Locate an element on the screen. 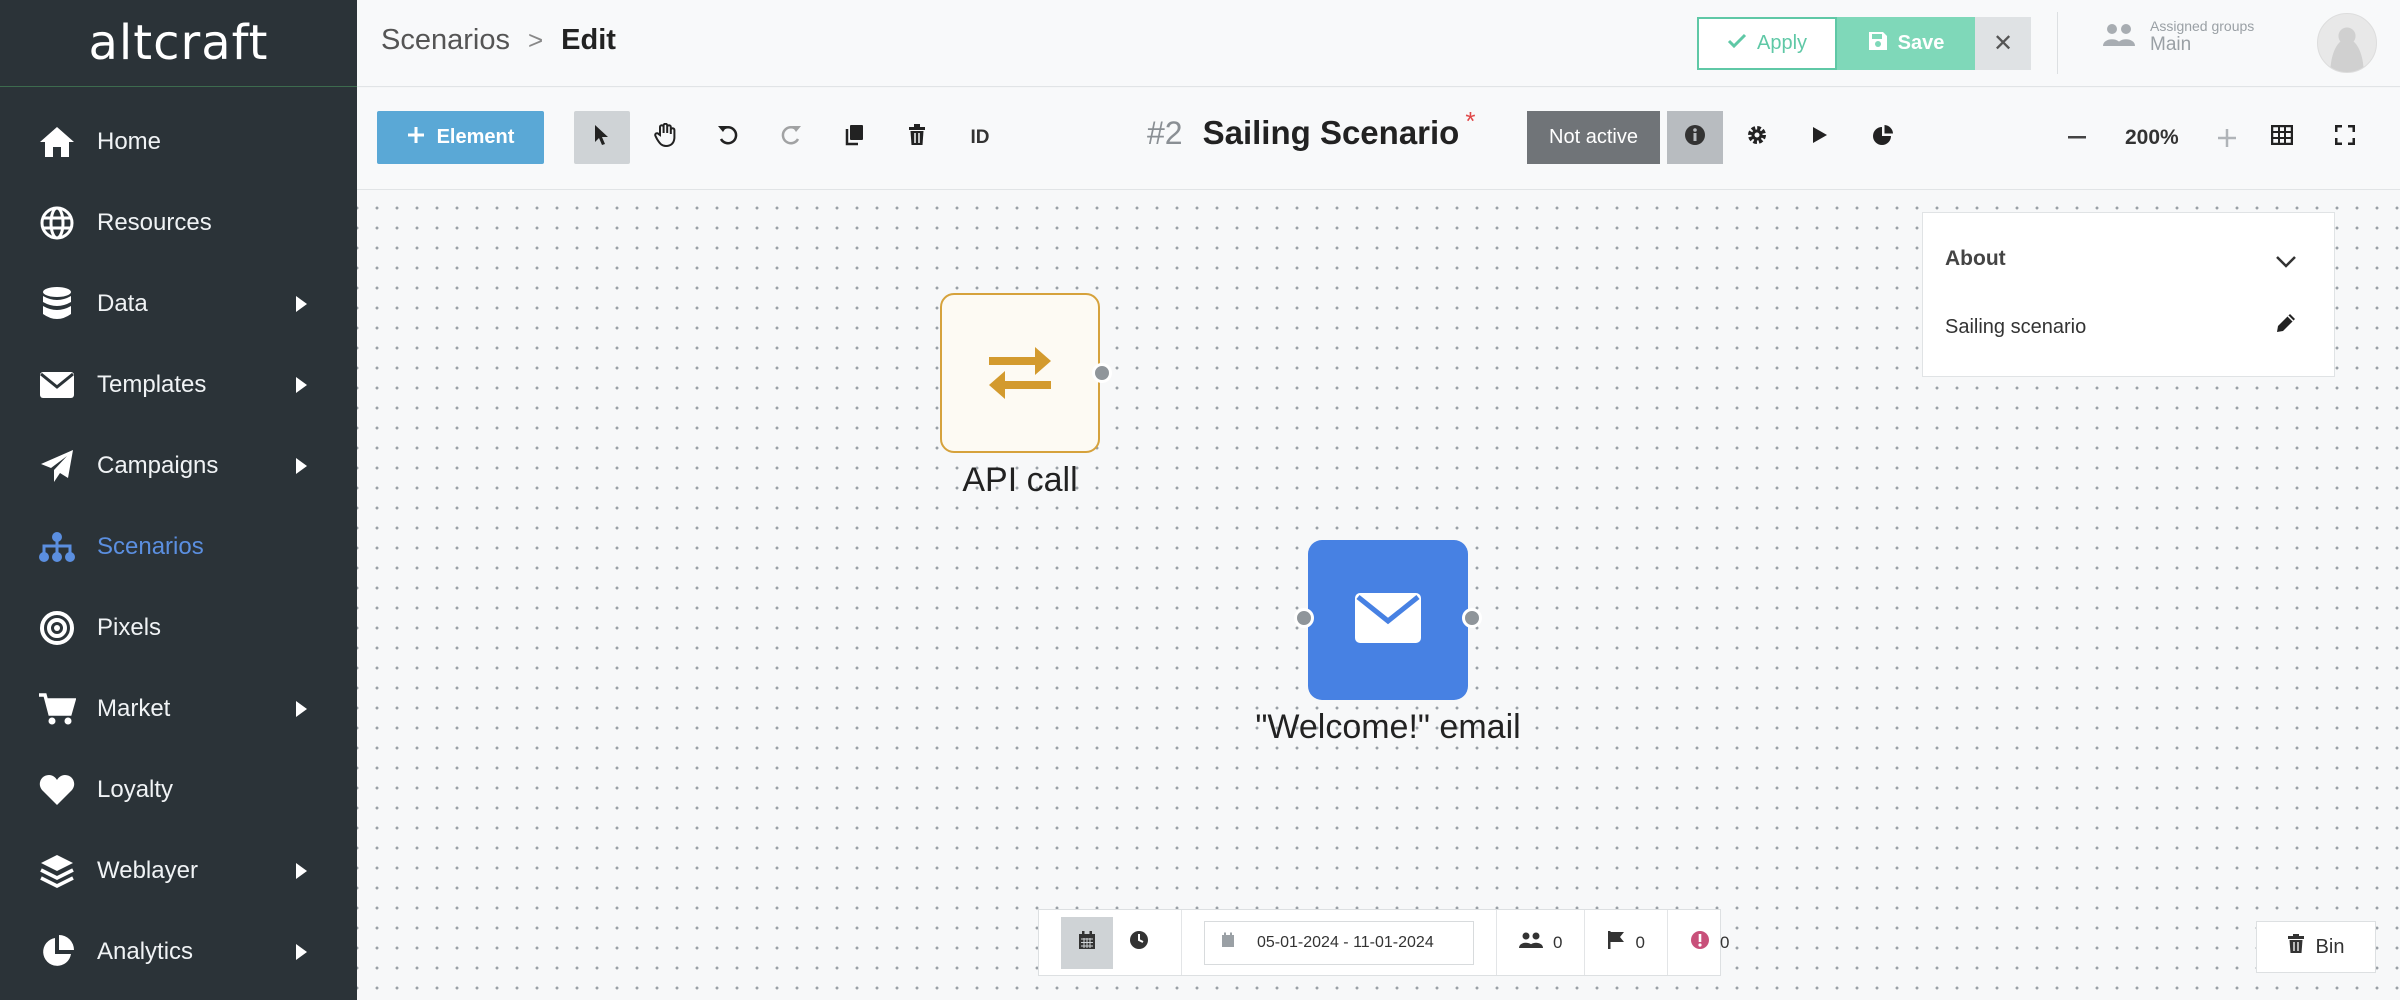 This screenshot has width=2400, height=1000. sidebar-item-label: Market is located at coordinates (134, 708).